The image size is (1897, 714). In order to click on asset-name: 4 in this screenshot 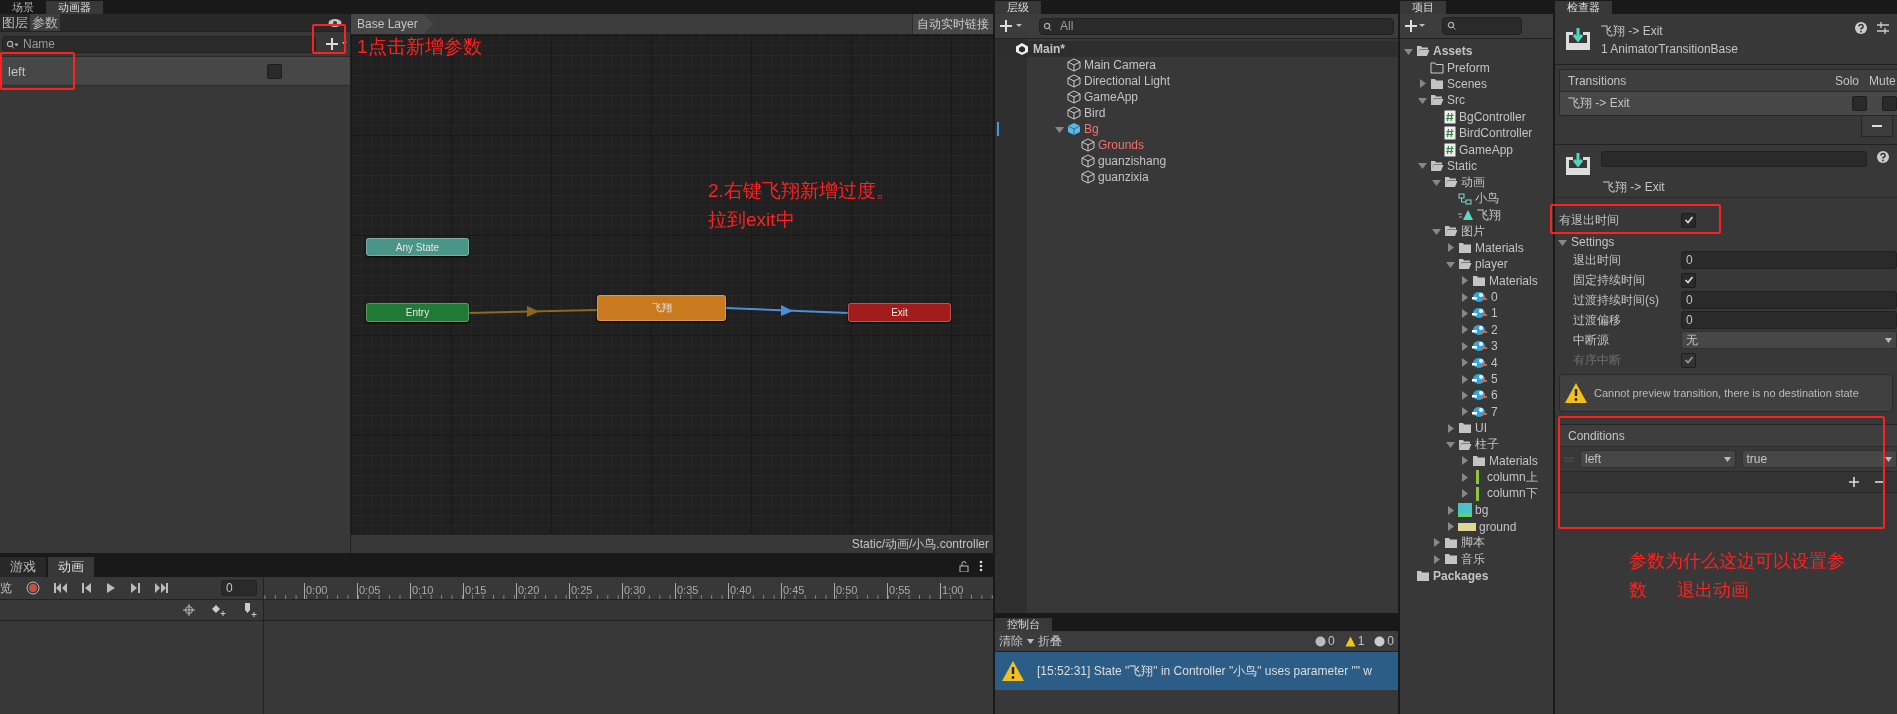, I will do `click(1494, 362)`.